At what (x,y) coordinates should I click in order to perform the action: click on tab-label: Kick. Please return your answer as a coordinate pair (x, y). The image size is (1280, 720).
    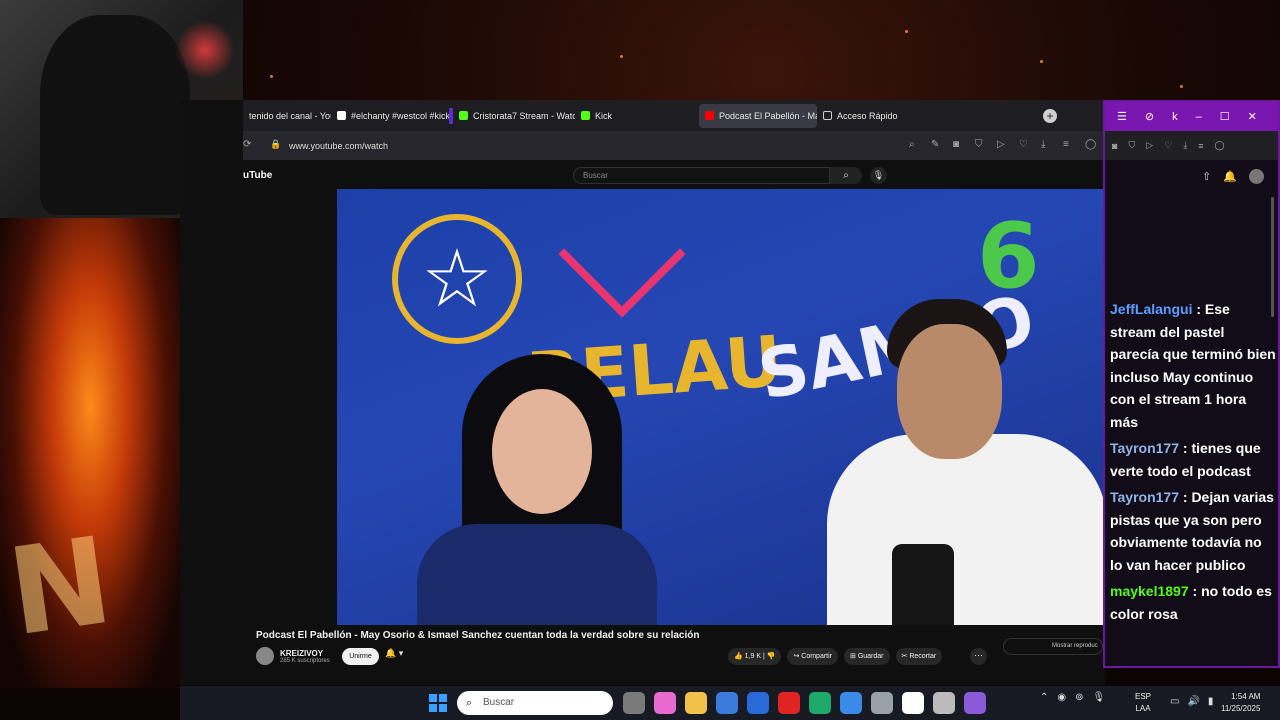
    Looking at the image, I should click on (604, 115).